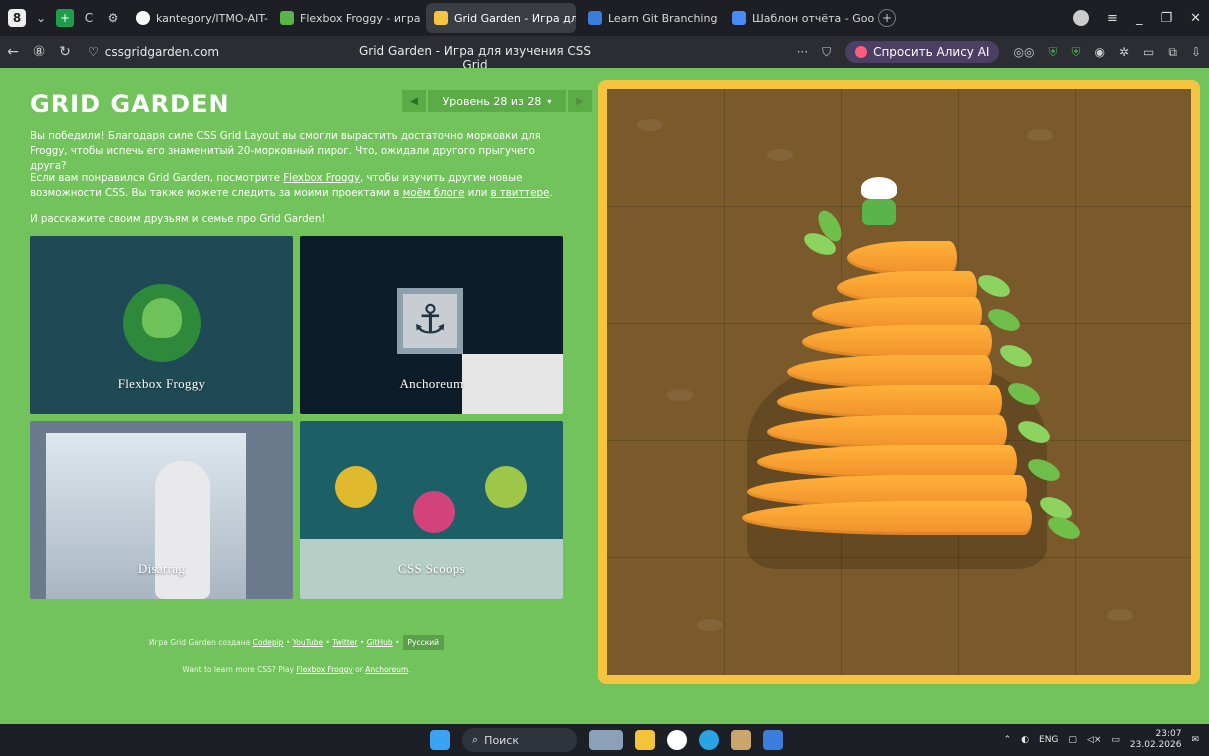 The height and width of the screenshot is (756, 1209). Describe the element at coordinates (41, 18) in the screenshot. I see `tabs-dropdown-icon: ⌄` at that location.